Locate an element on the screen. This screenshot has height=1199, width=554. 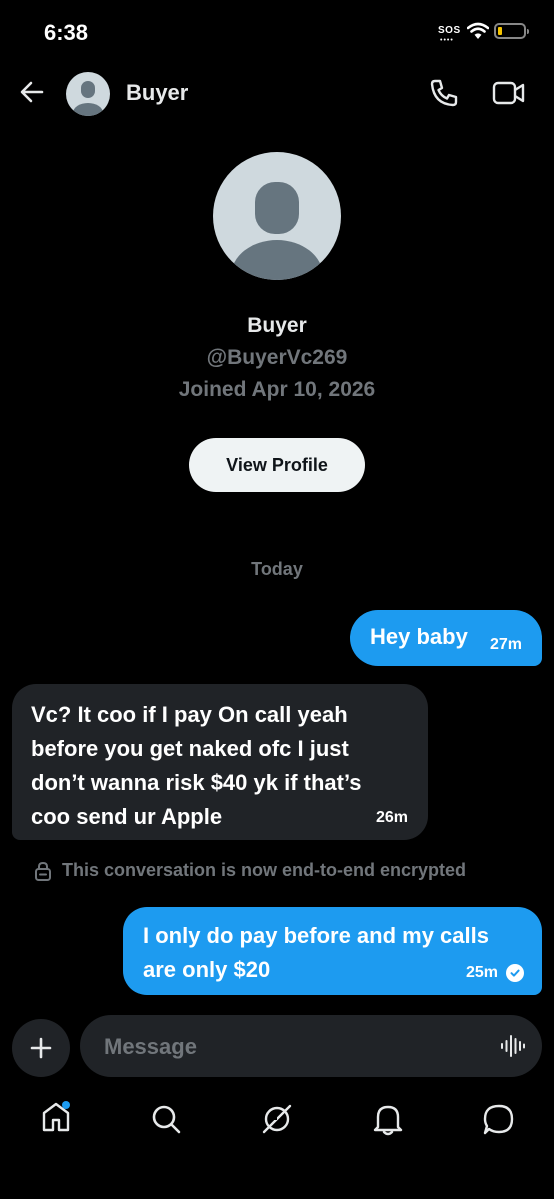
message-text-line: don’t wanna risk $40 yk if that’s is located at coordinates (196, 782).